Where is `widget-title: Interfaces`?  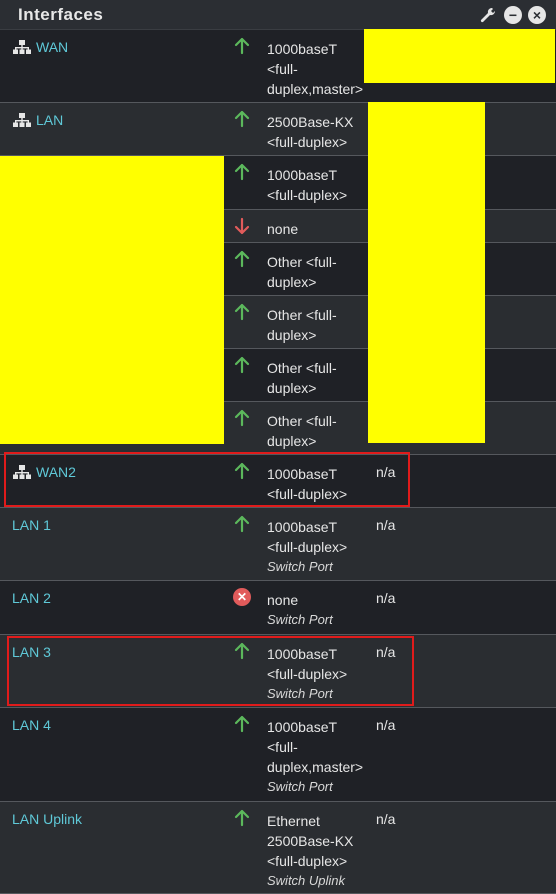
widget-title: Interfaces is located at coordinates (61, 14).